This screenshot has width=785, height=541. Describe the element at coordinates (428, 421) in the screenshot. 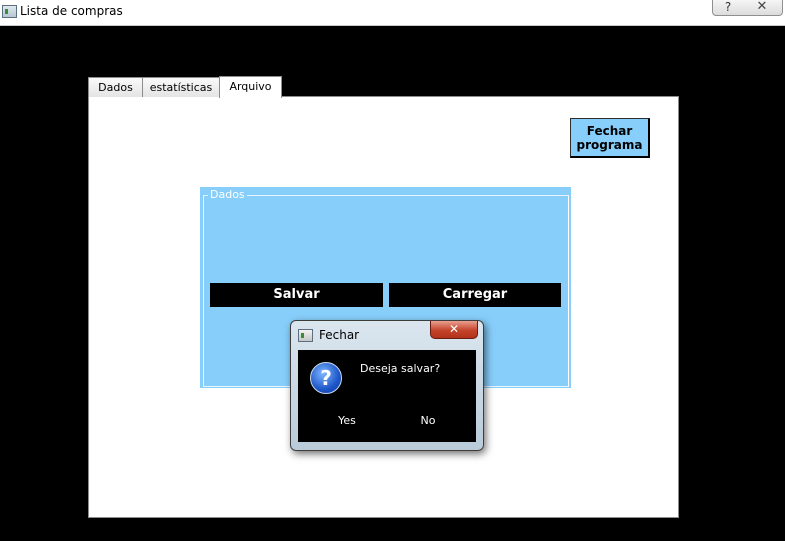

I see `no-button: No` at that location.